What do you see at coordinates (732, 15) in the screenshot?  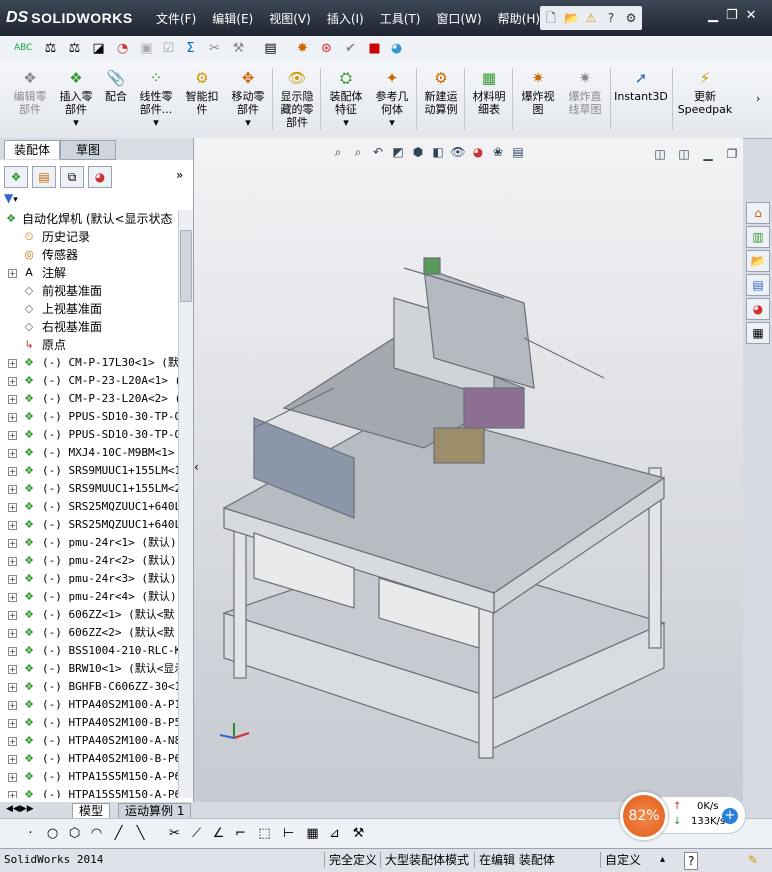 I see `restore-icon: ❐` at bounding box center [732, 15].